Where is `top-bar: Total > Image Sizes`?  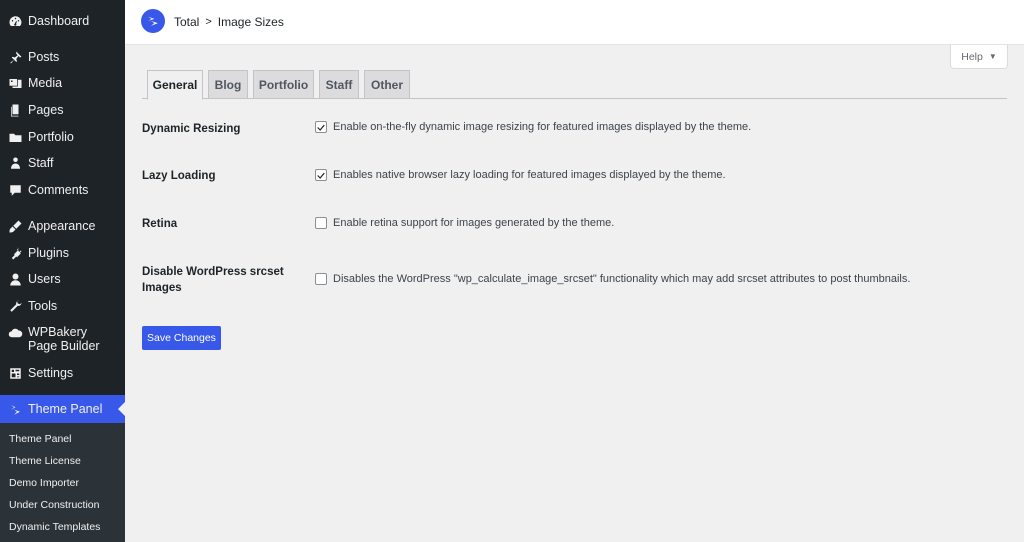
top-bar: Total > Image Sizes is located at coordinates (574, 22).